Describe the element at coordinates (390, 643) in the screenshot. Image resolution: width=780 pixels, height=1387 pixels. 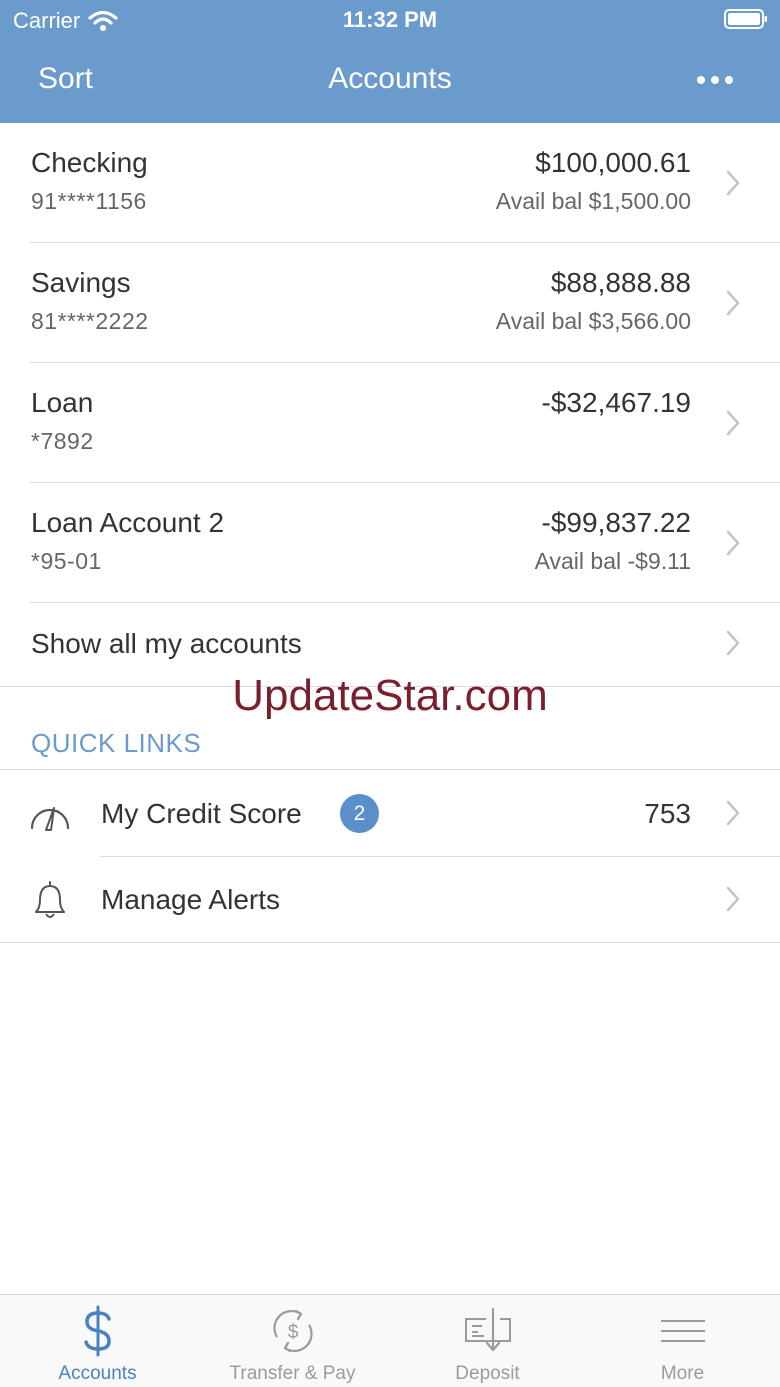
I see `show-all-accounts-row: Show all my accounts` at that location.